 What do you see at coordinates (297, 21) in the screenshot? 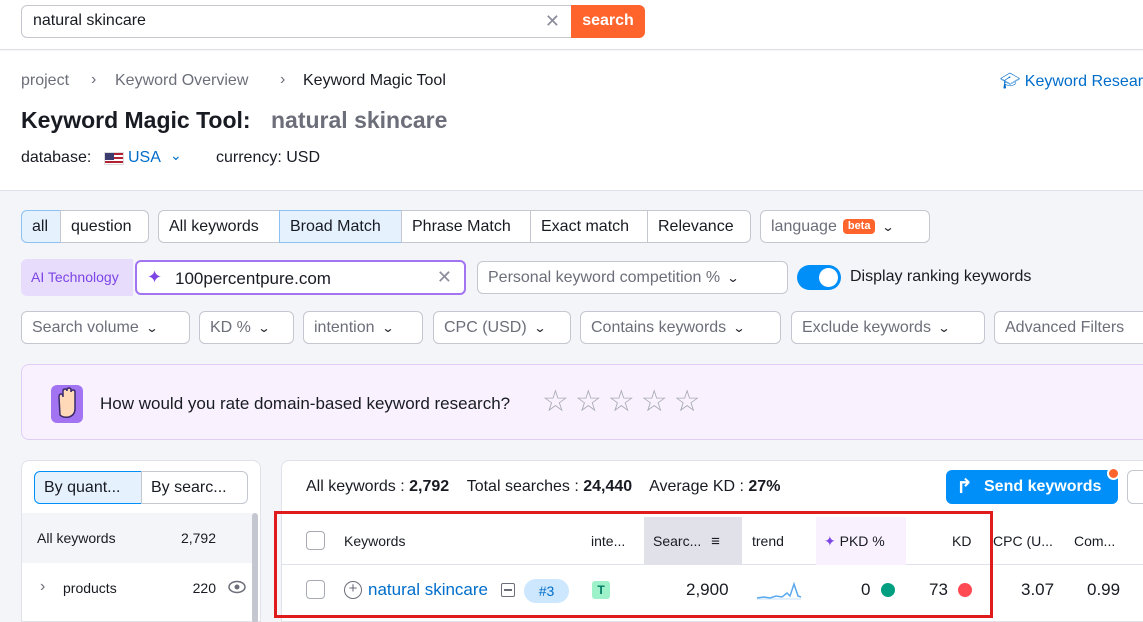
I see `search-input: natural skincare ✕` at bounding box center [297, 21].